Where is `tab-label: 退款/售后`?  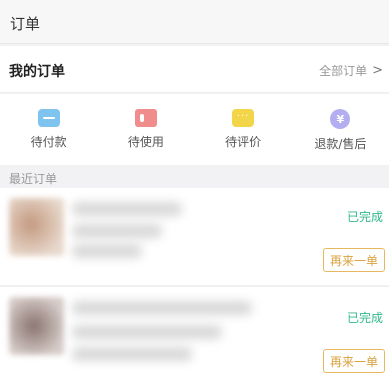
tab-label: 退款/售后 is located at coordinates (340, 144).